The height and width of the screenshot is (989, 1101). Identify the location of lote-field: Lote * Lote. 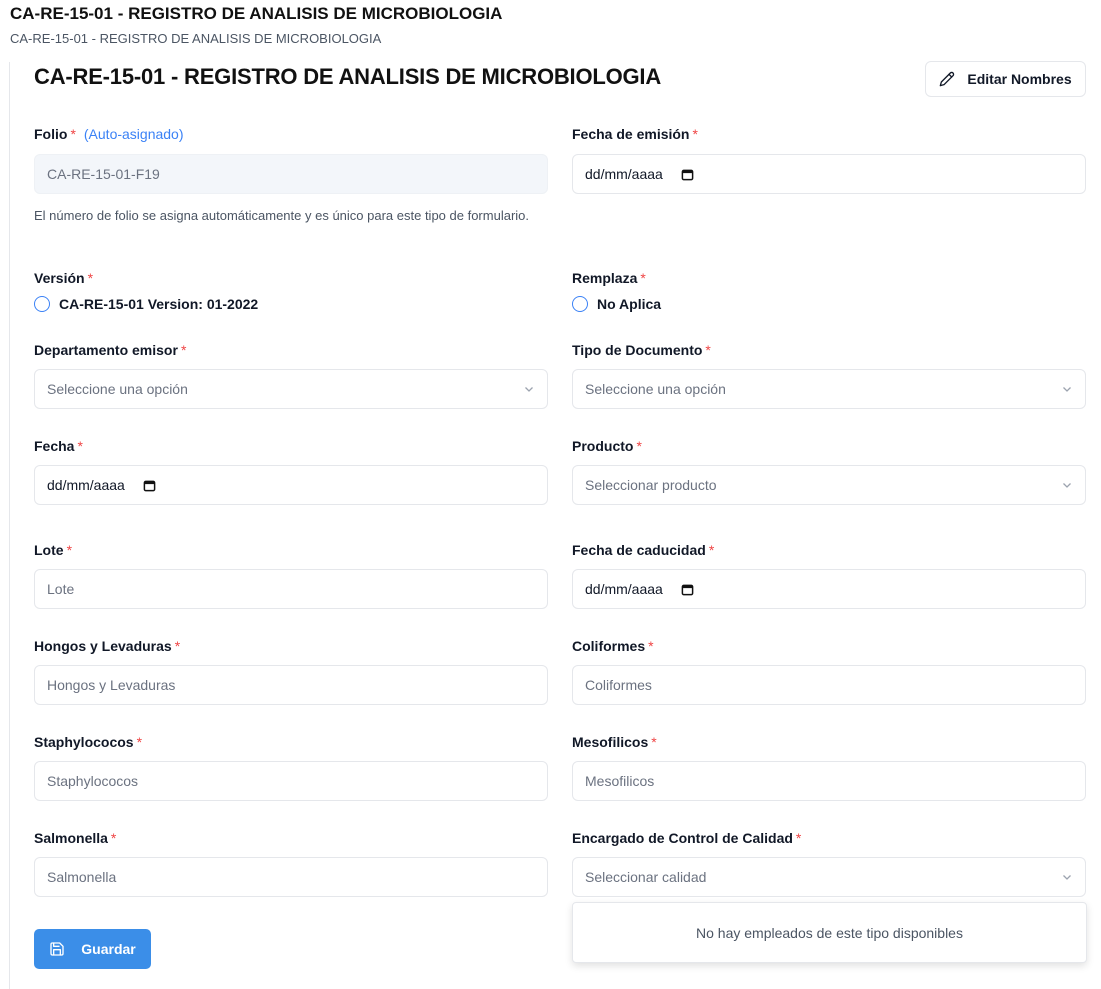
(291, 574).